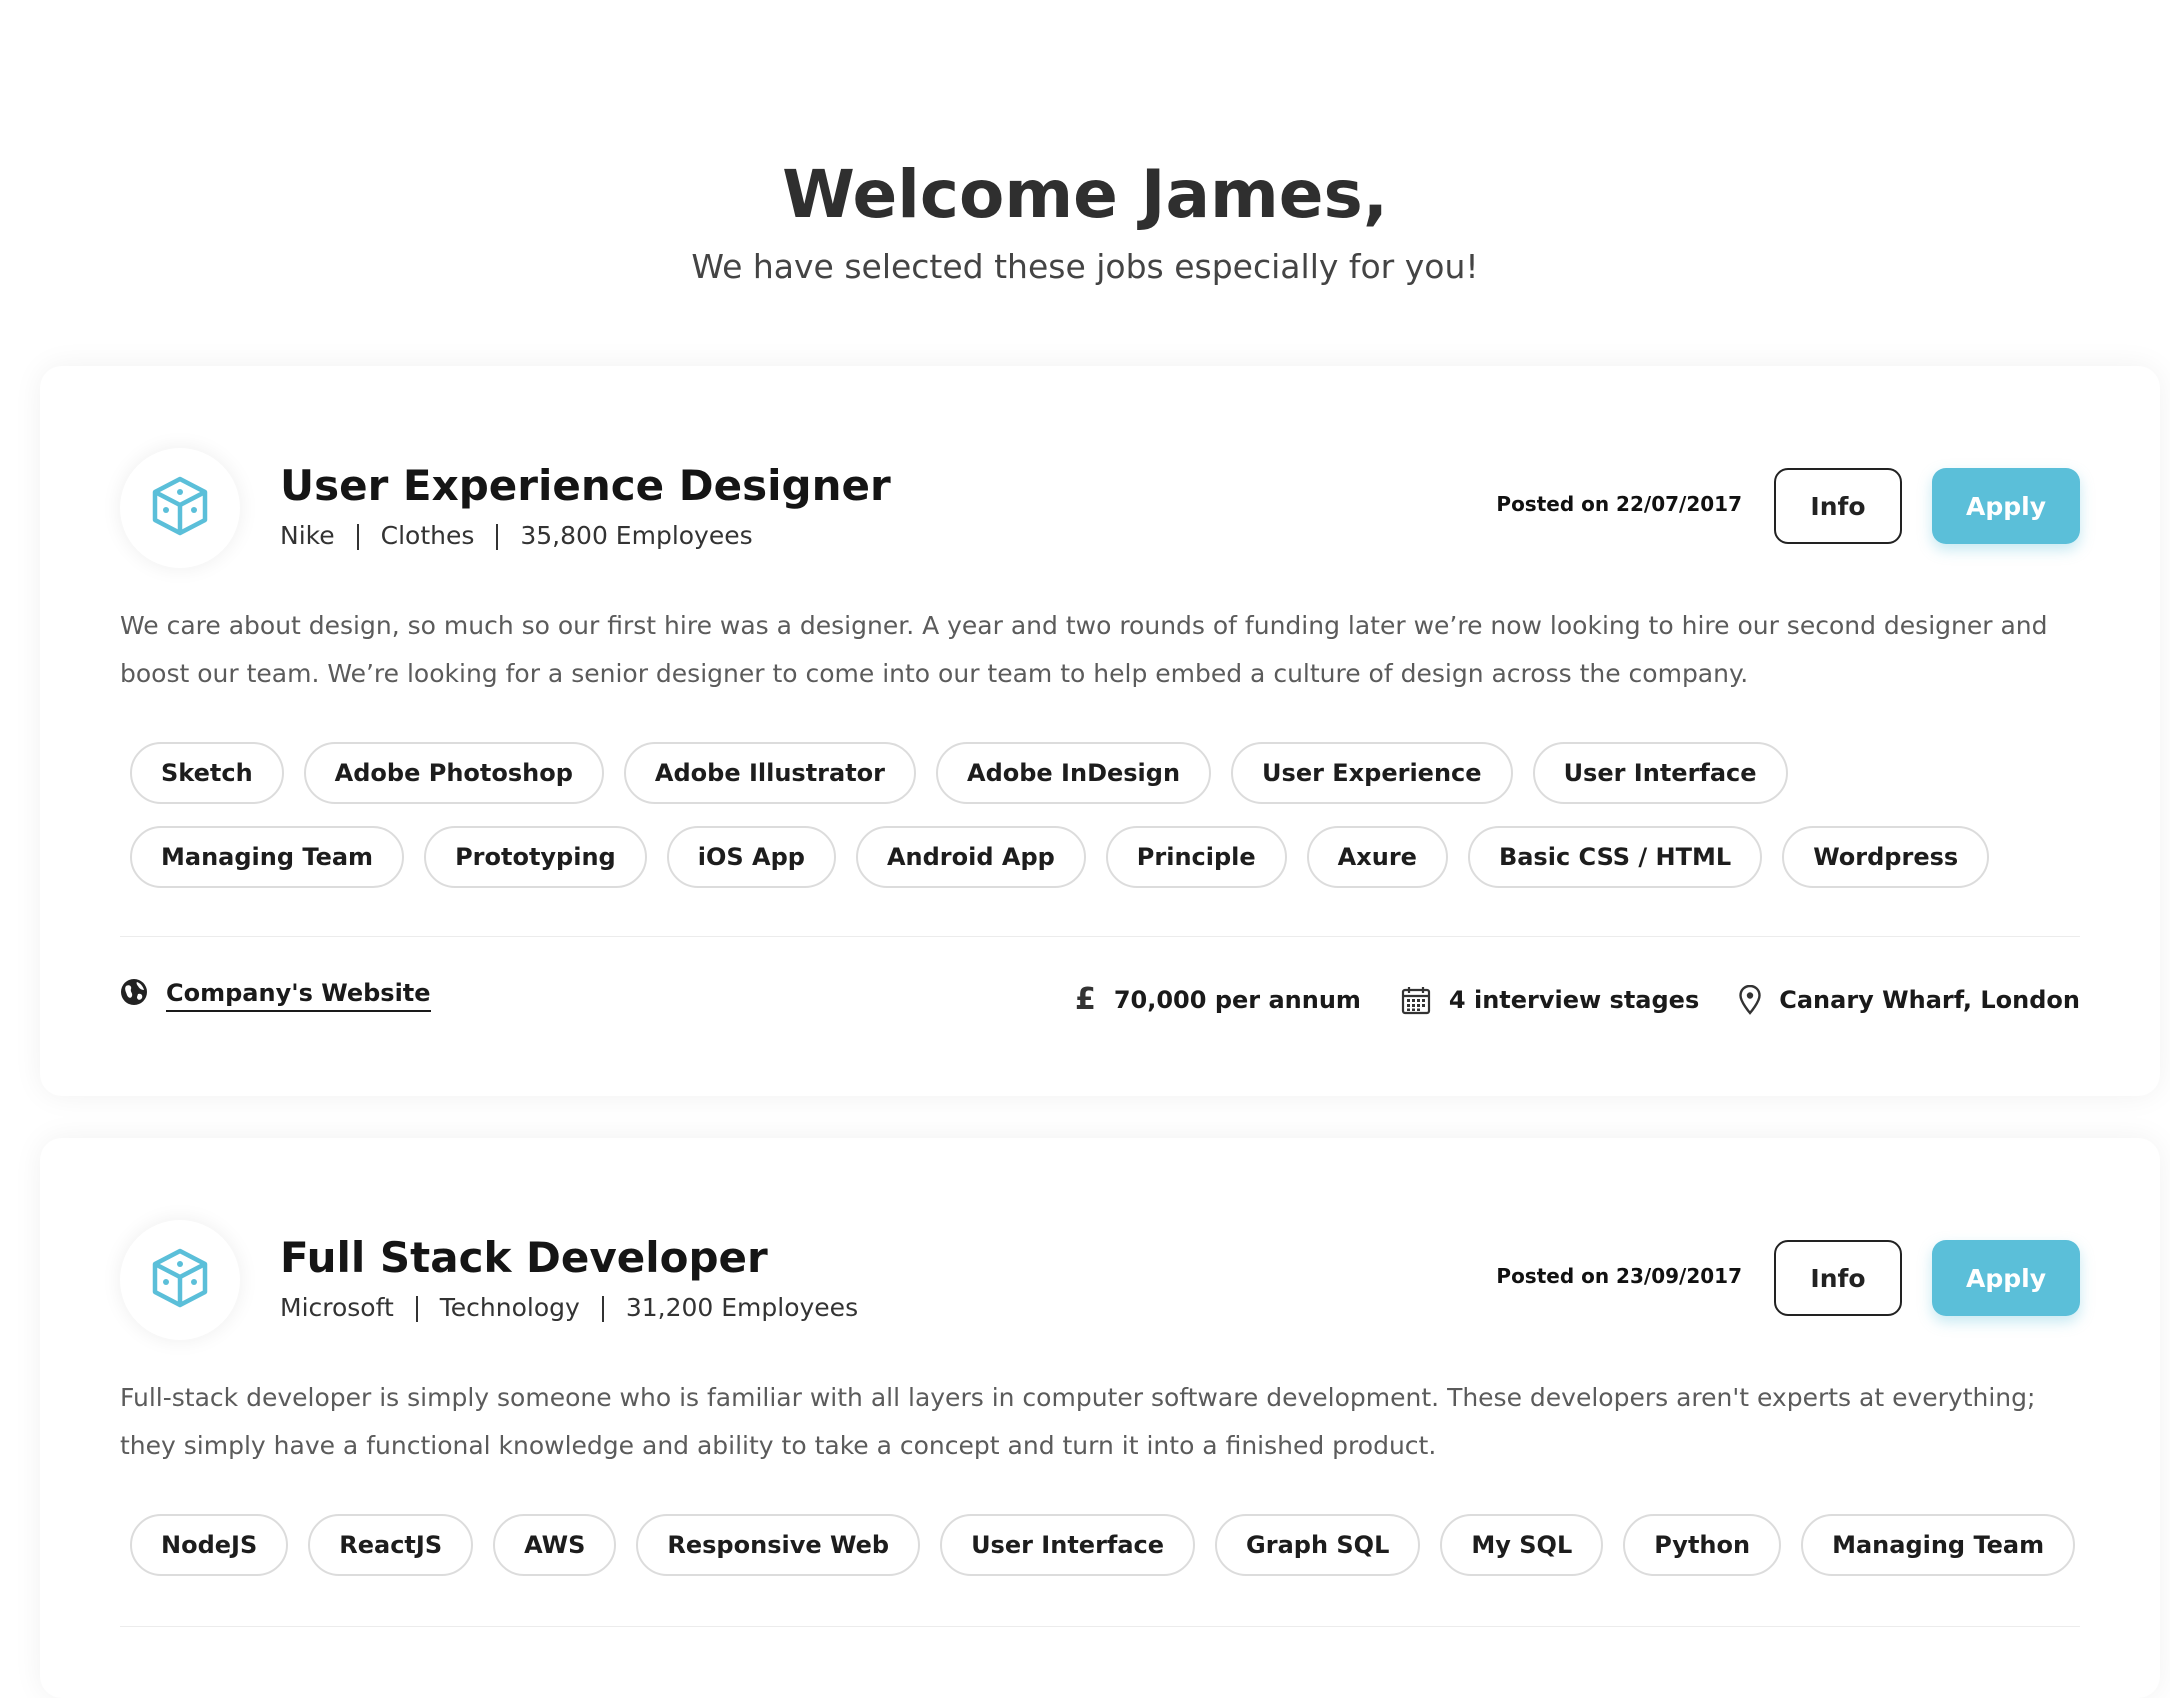 The image size is (2170, 1698). What do you see at coordinates (778, 1545) in the screenshot?
I see `skill-tag: Responsive Web` at bounding box center [778, 1545].